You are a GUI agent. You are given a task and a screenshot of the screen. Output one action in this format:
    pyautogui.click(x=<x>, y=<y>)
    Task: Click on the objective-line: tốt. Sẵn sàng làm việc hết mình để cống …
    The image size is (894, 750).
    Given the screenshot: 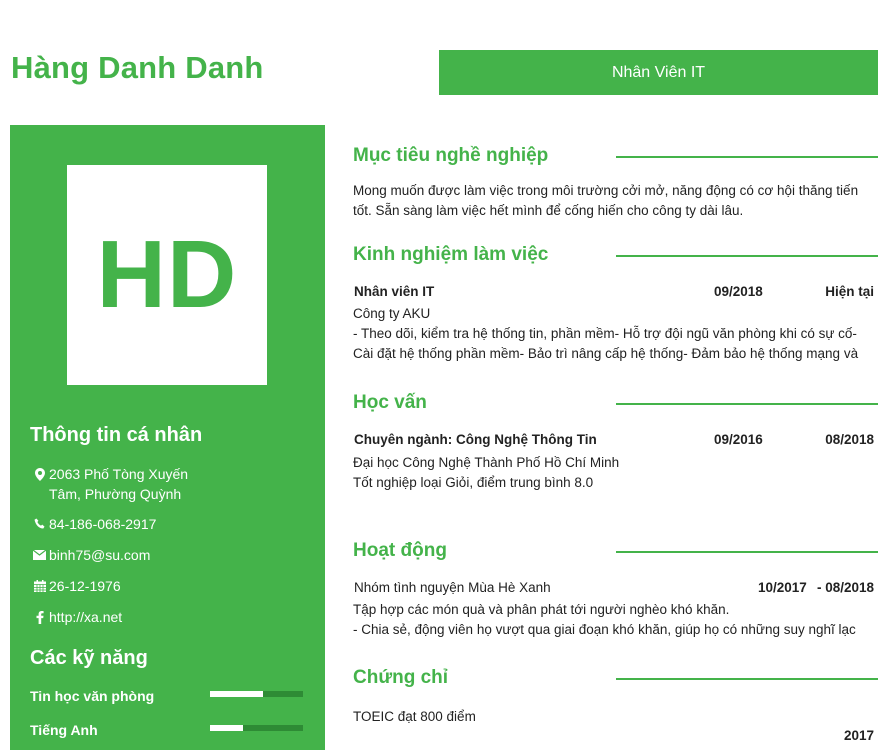 What is the action you would take?
    pyautogui.click(x=548, y=210)
    